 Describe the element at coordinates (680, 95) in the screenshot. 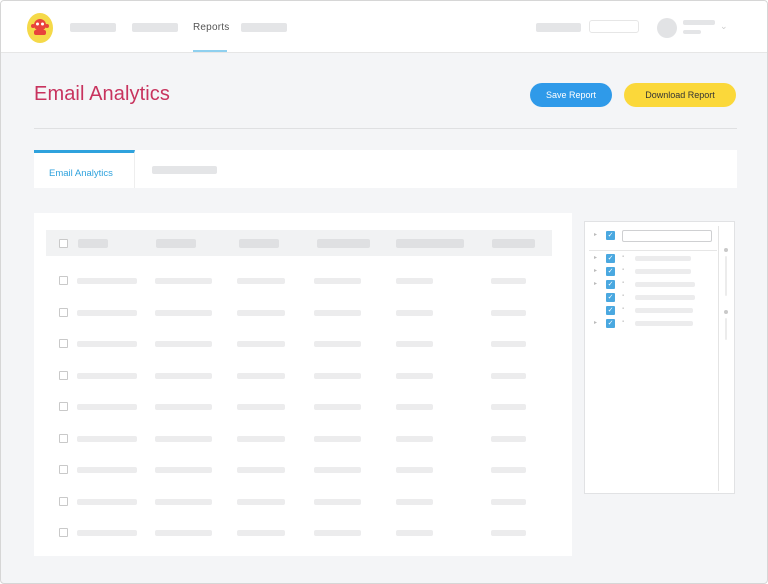

I see `download-report-button: Download Report` at that location.